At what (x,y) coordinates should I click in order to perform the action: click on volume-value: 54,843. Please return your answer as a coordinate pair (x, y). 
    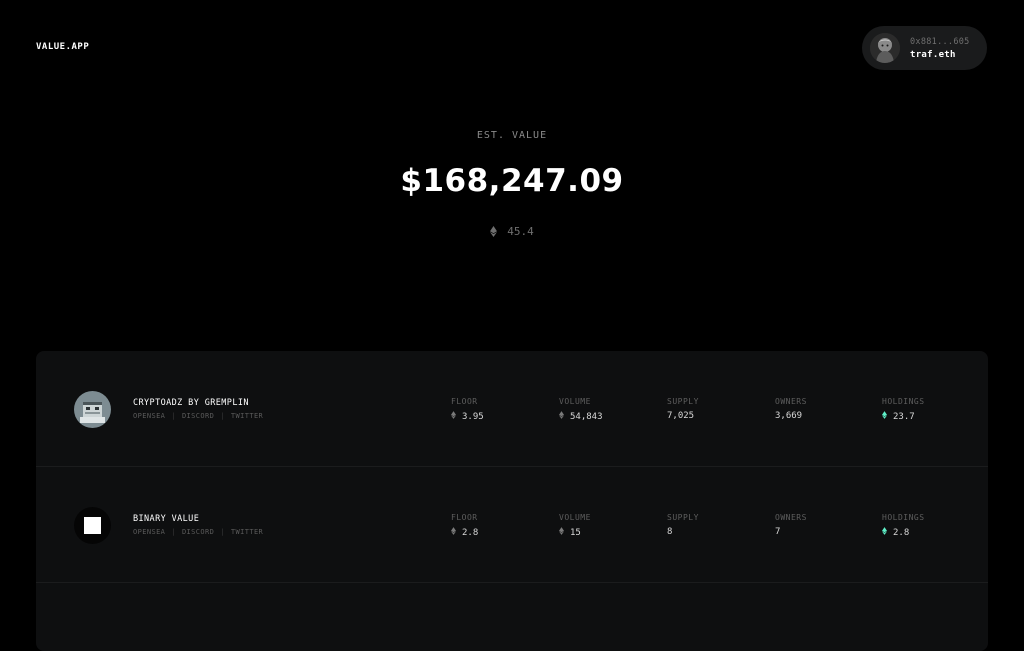
    Looking at the image, I should click on (586, 416).